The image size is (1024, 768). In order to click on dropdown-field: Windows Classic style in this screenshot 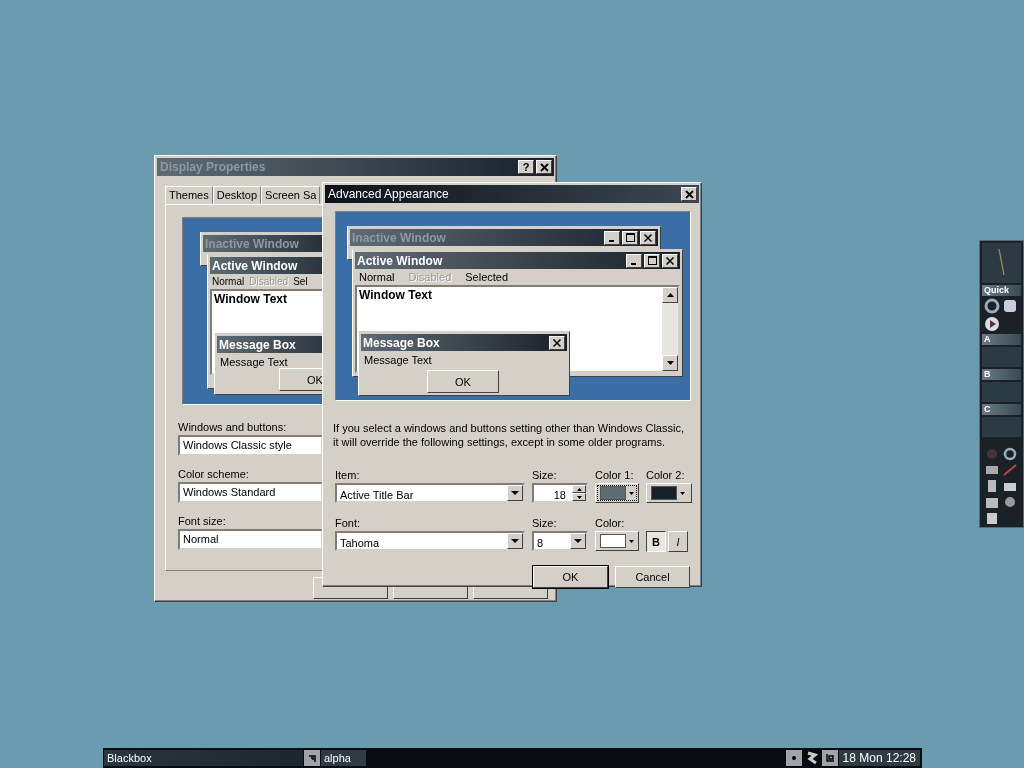, I will do `click(250, 445)`.